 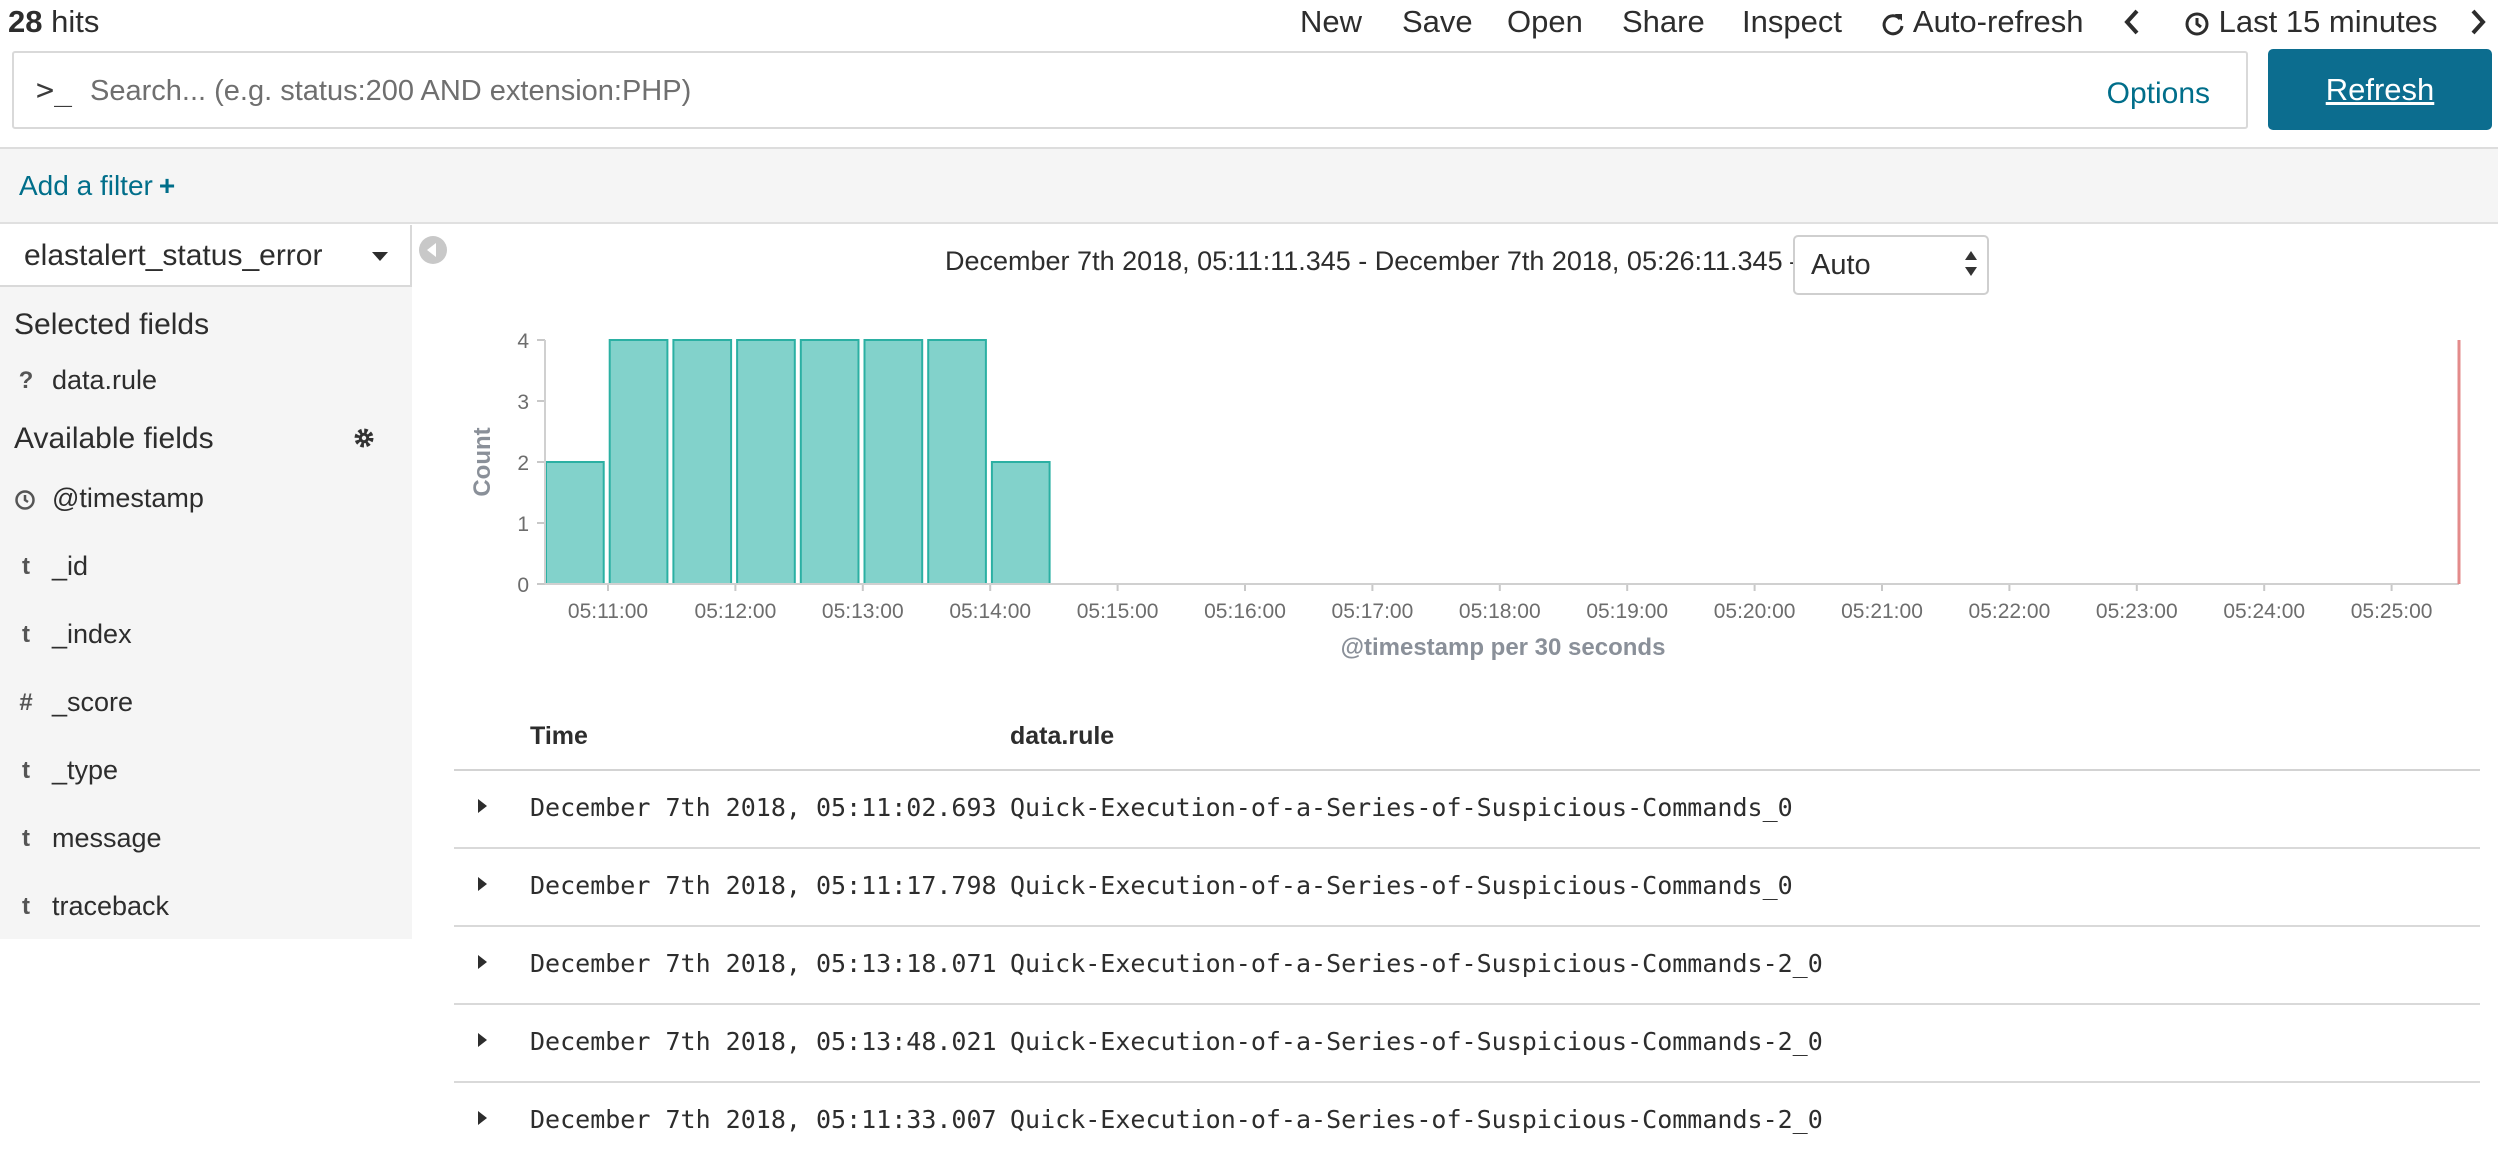 I want to click on x-tick-label: 05:11:00, so click(x=608, y=611).